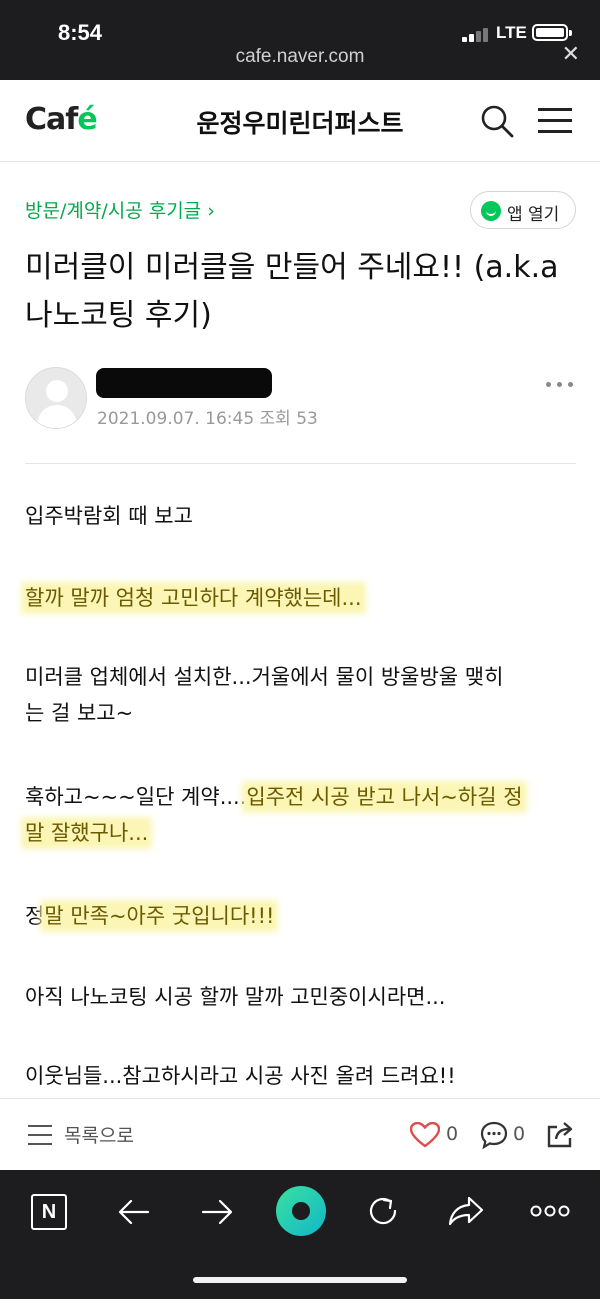 The image size is (600, 1299). I want to click on share-arrow-icon, so click(466, 1211).